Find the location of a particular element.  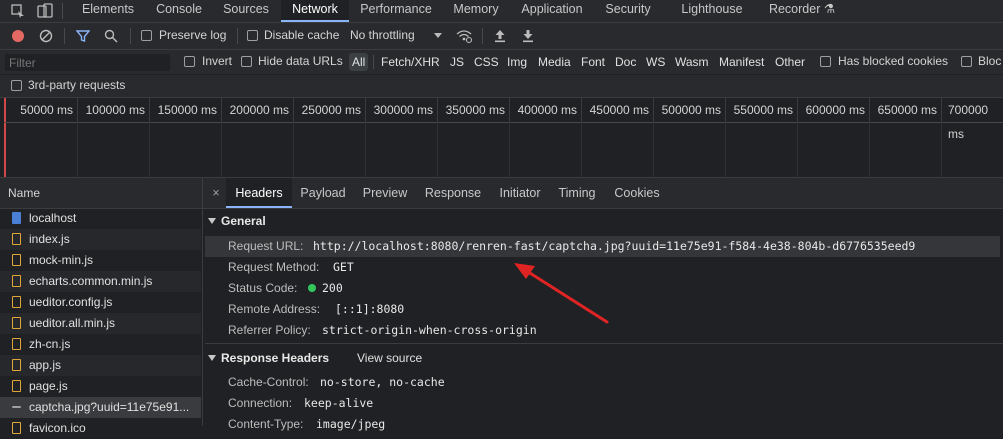

request-name: localhost is located at coordinates (53, 218).